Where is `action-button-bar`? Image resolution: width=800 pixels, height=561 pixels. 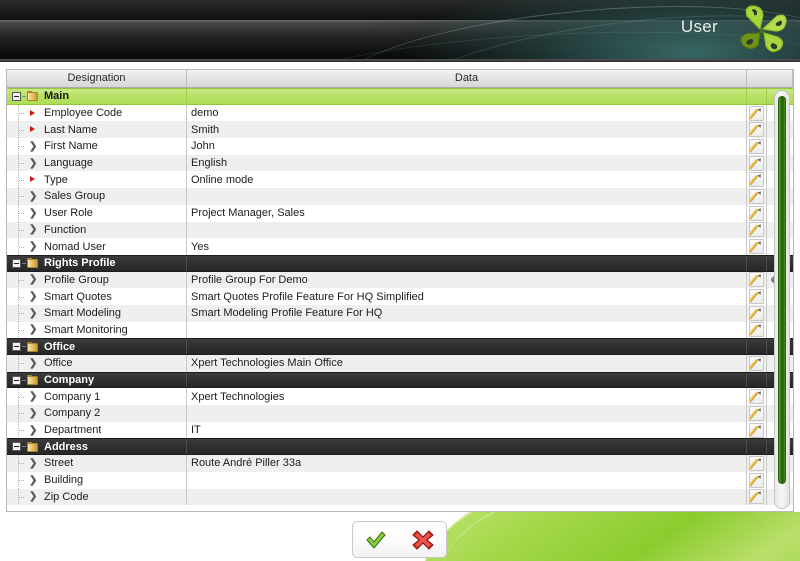 action-button-bar is located at coordinates (399, 539).